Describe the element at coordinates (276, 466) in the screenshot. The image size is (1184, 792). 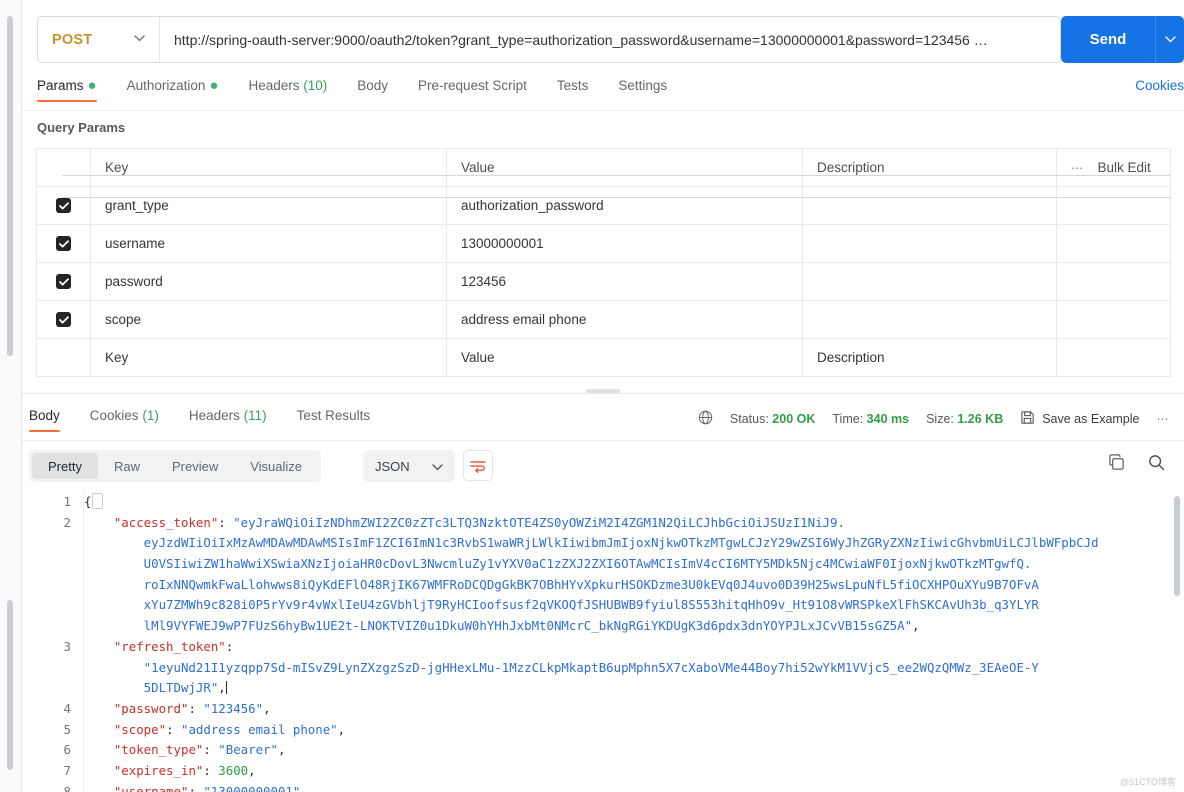
I see `view-mode-visualize: Visualize` at that location.